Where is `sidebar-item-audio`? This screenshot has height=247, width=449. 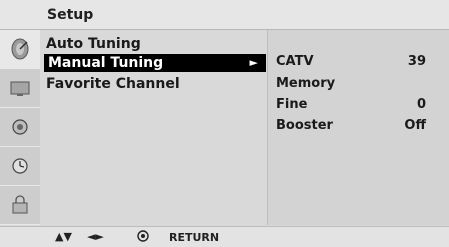 sidebar-item-audio is located at coordinates (20, 127).